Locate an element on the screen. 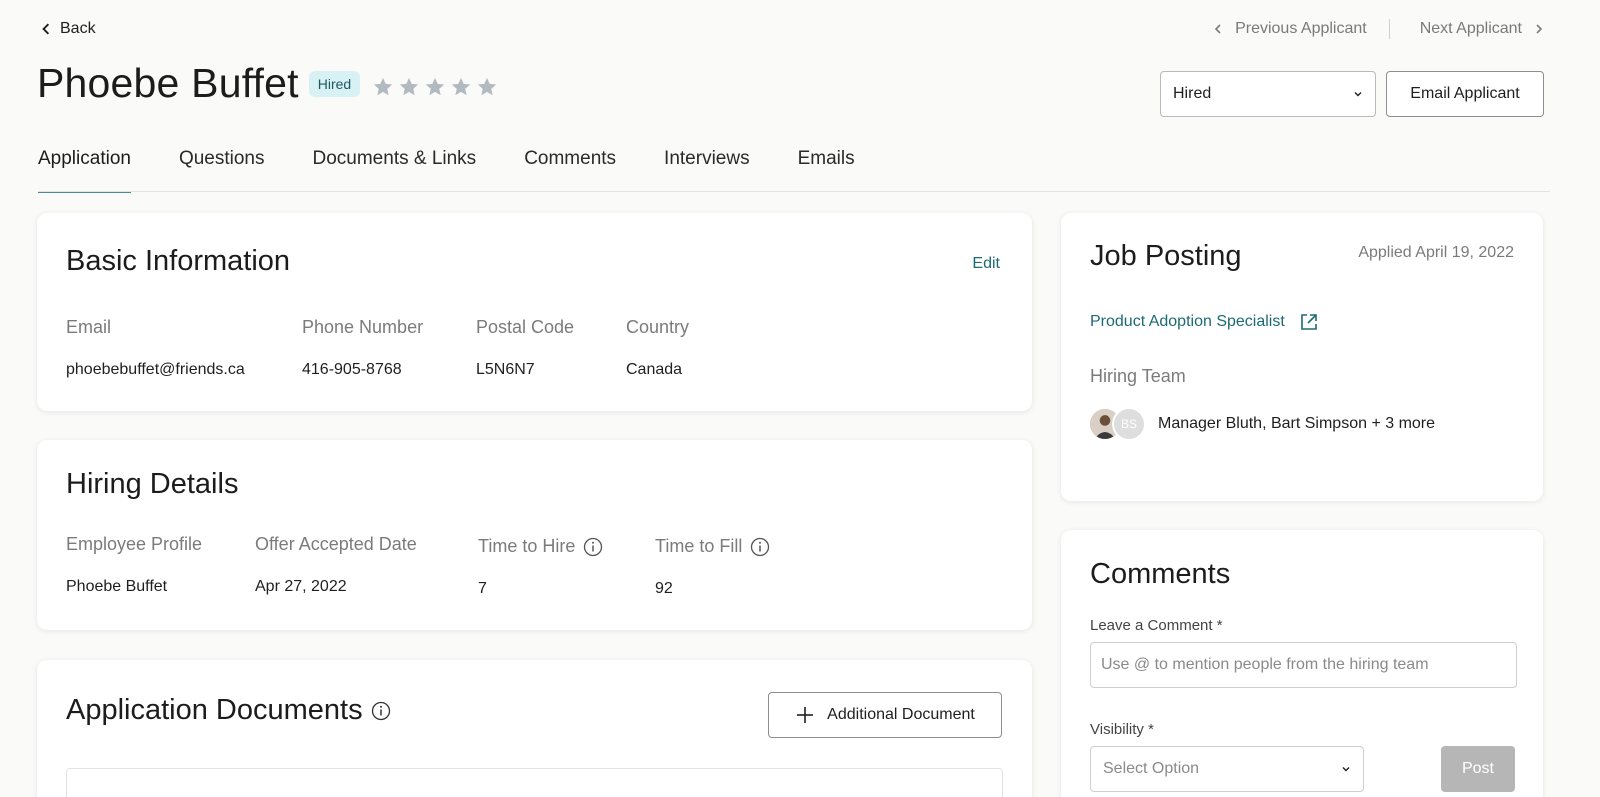 Image resolution: width=1600 pixels, height=797 pixels. time-to-fill-value: 92 is located at coordinates (664, 588).